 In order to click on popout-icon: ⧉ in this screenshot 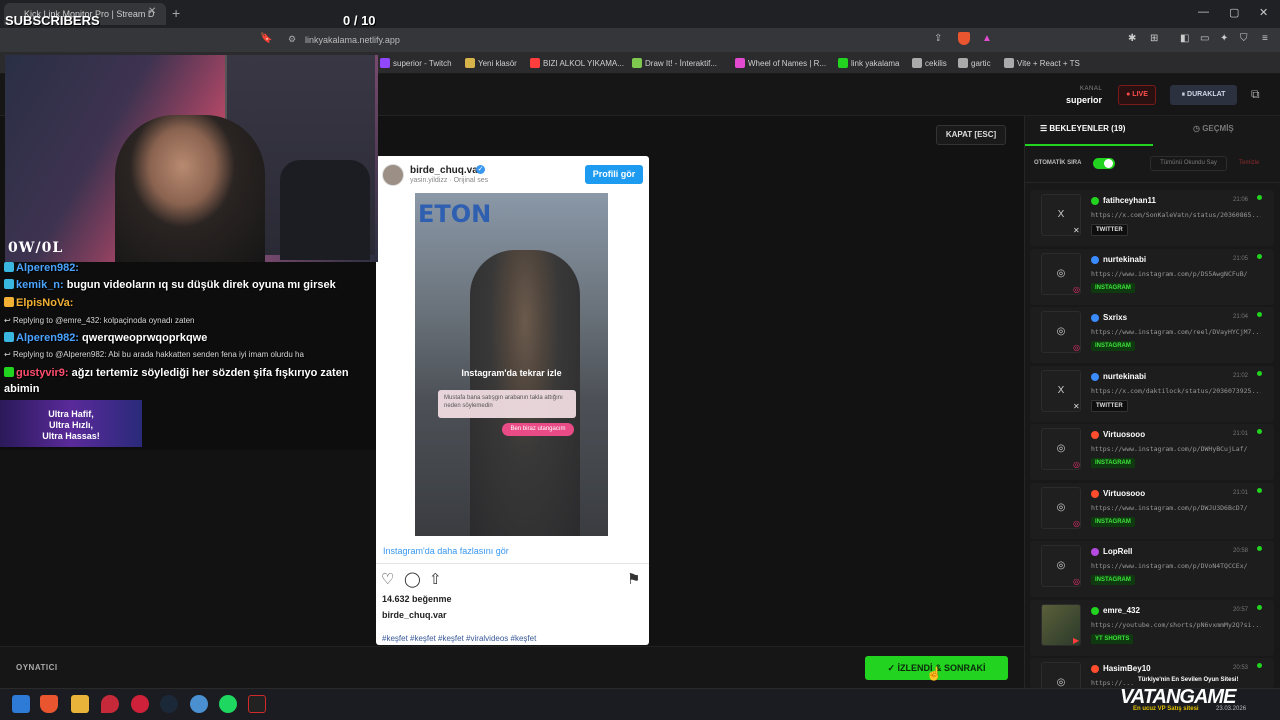, I will do `click(1255, 94)`.